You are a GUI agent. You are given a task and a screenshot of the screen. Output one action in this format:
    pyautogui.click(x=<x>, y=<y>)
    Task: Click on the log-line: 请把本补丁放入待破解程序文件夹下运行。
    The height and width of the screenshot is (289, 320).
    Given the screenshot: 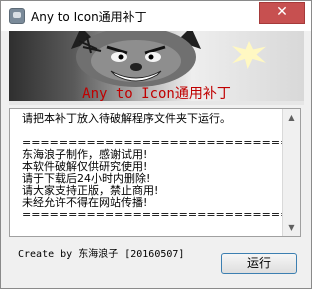 What is the action you would take?
    pyautogui.click(x=126, y=118)
    